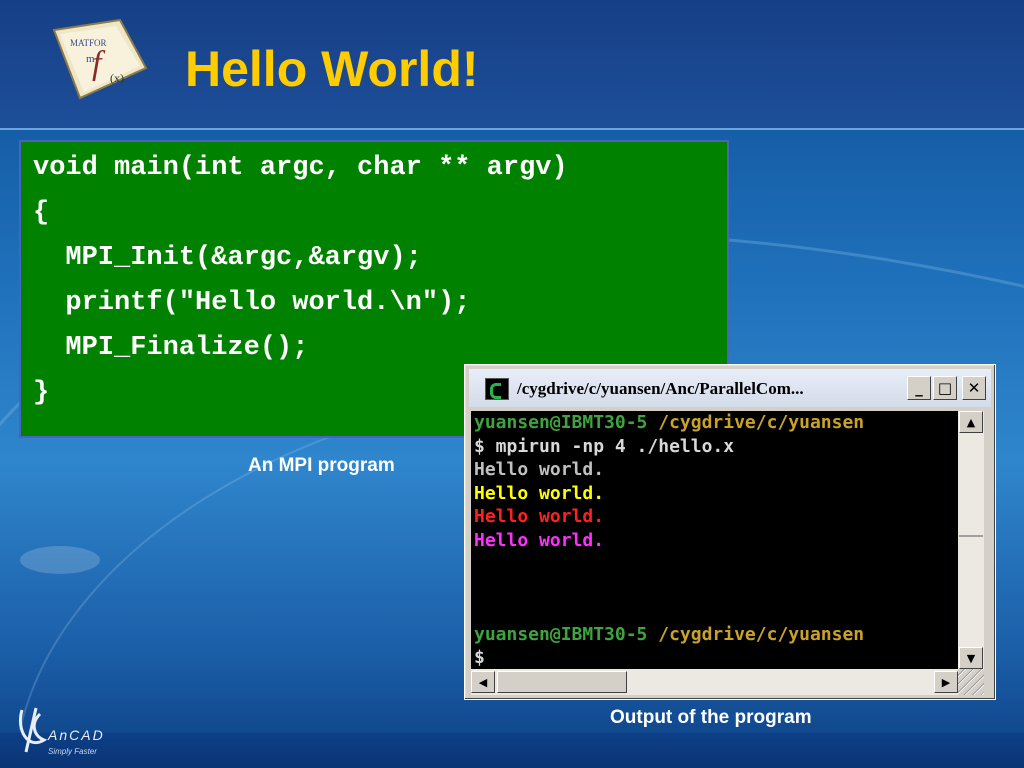 This screenshot has width=1024, height=768. What do you see at coordinates (76, 735) in the screenshot?
I see `footer-logo-text: AnCAD` at bounding box center [76, 735].